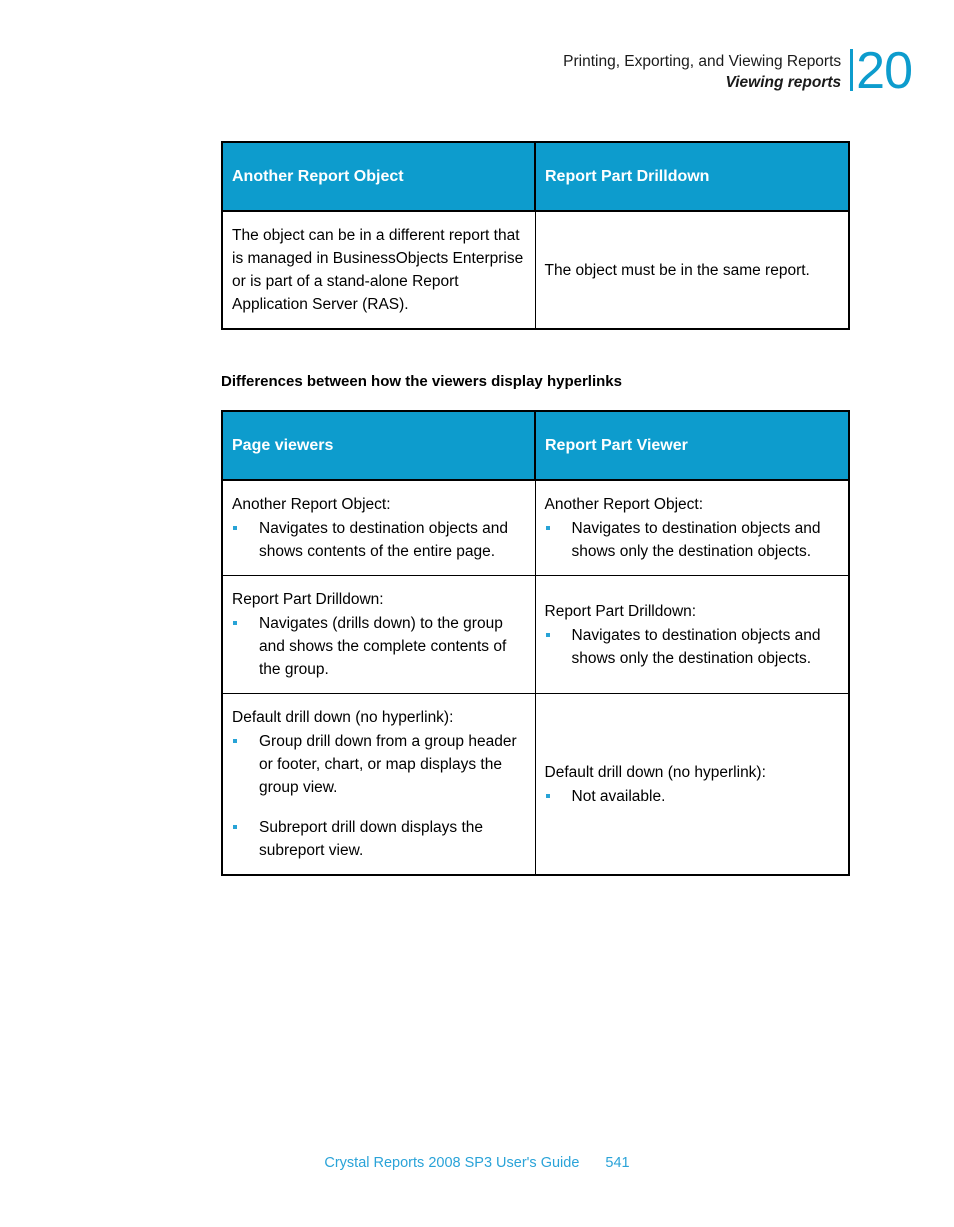 The image size is (954, 1227). Describe the element at coordinates (452, 1163) in the screenshot. I see `footer-guide-title: Crystal Reports 2008 SP3 User's Guide` at that location.